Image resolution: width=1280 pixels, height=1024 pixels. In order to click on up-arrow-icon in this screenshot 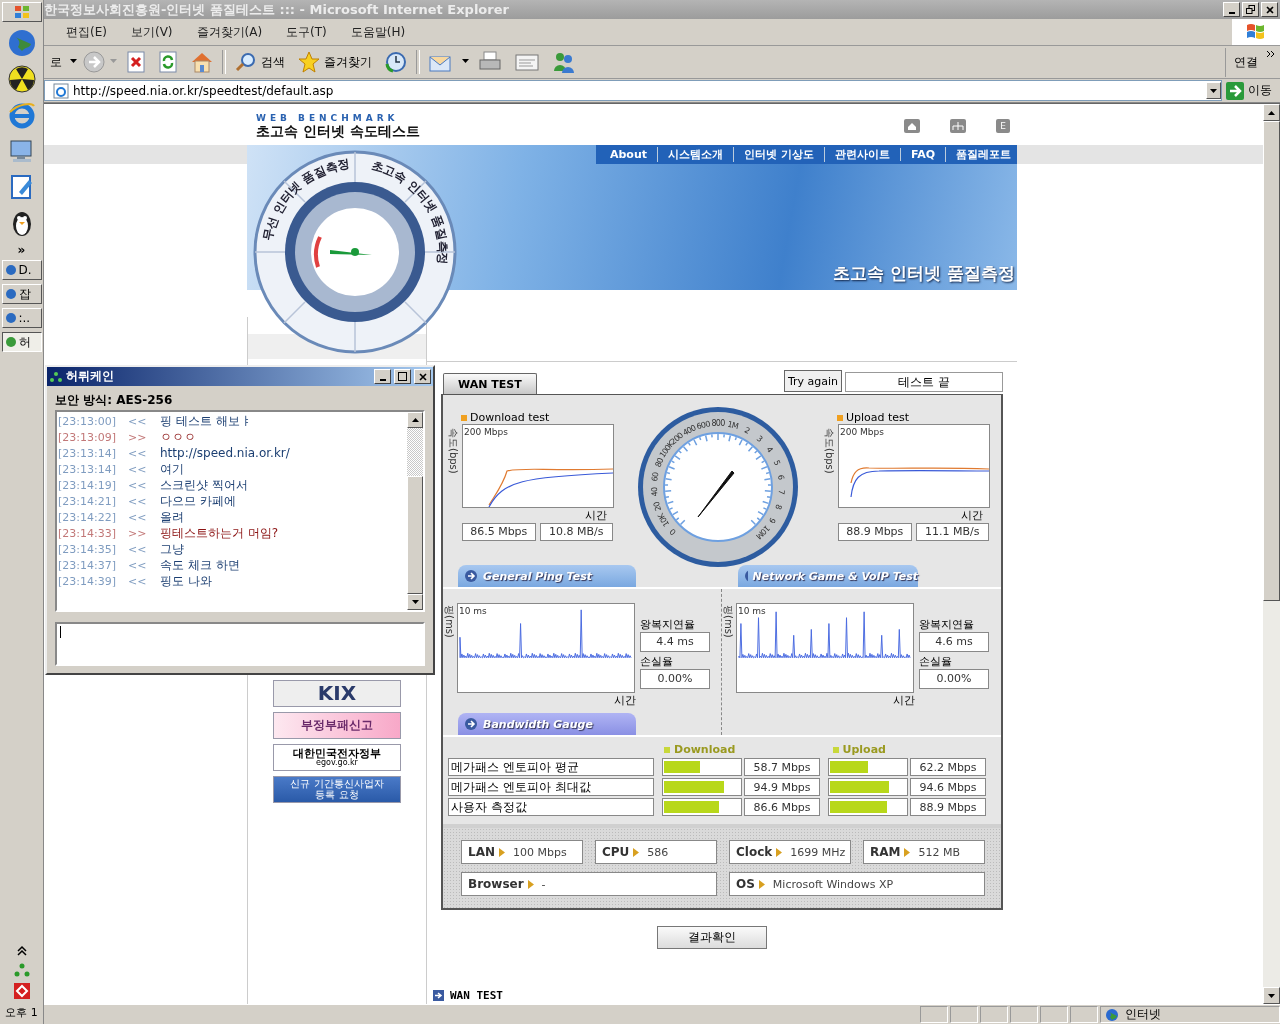, I will do `click(1271, 112)`.